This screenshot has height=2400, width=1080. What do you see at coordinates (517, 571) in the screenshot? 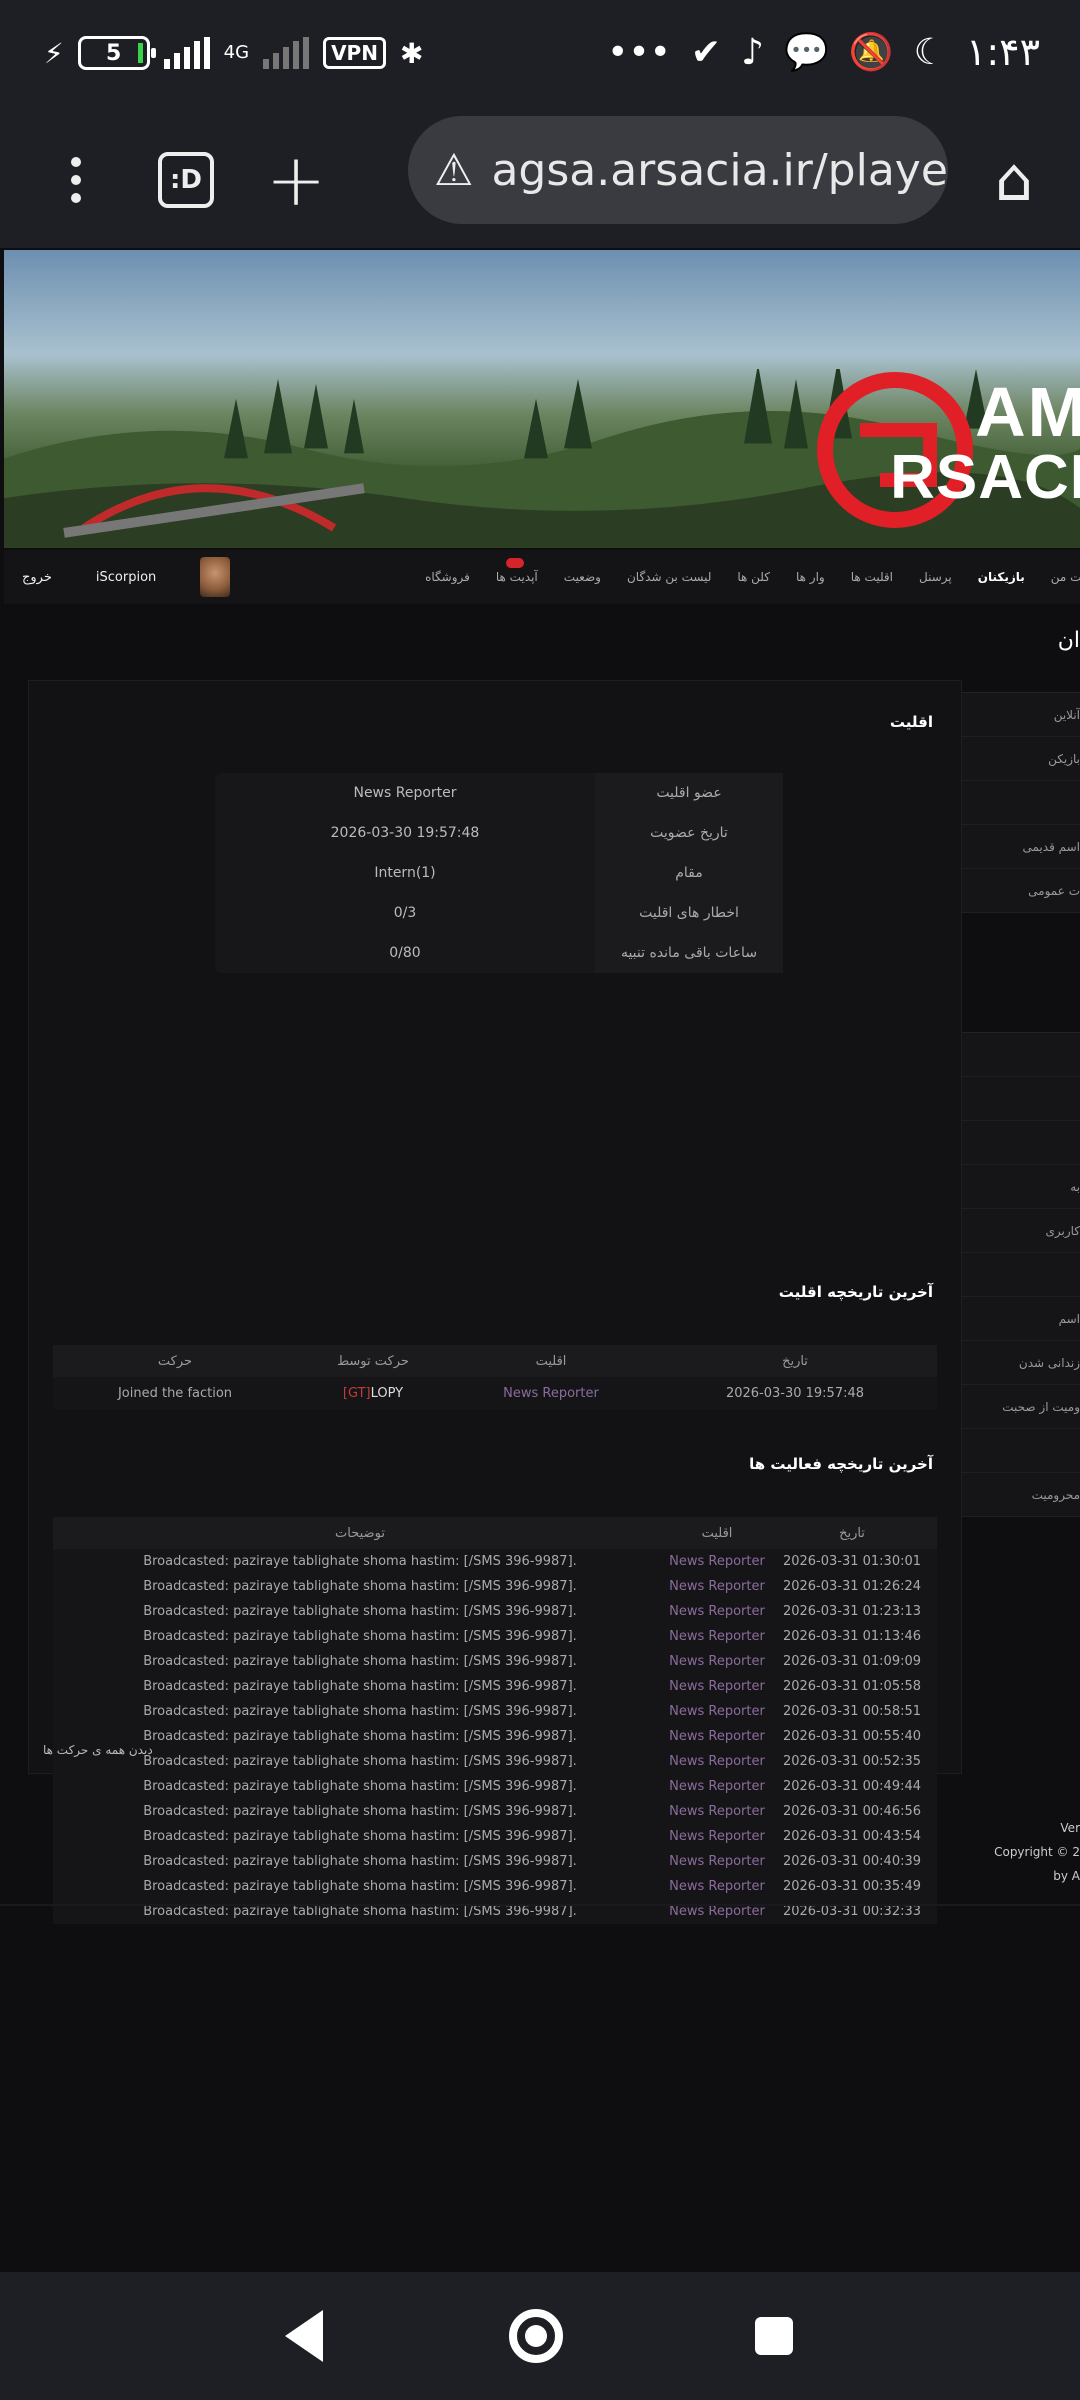
I see `nav-item-updates: آپدیت ها` at bounding box center [517, 571].